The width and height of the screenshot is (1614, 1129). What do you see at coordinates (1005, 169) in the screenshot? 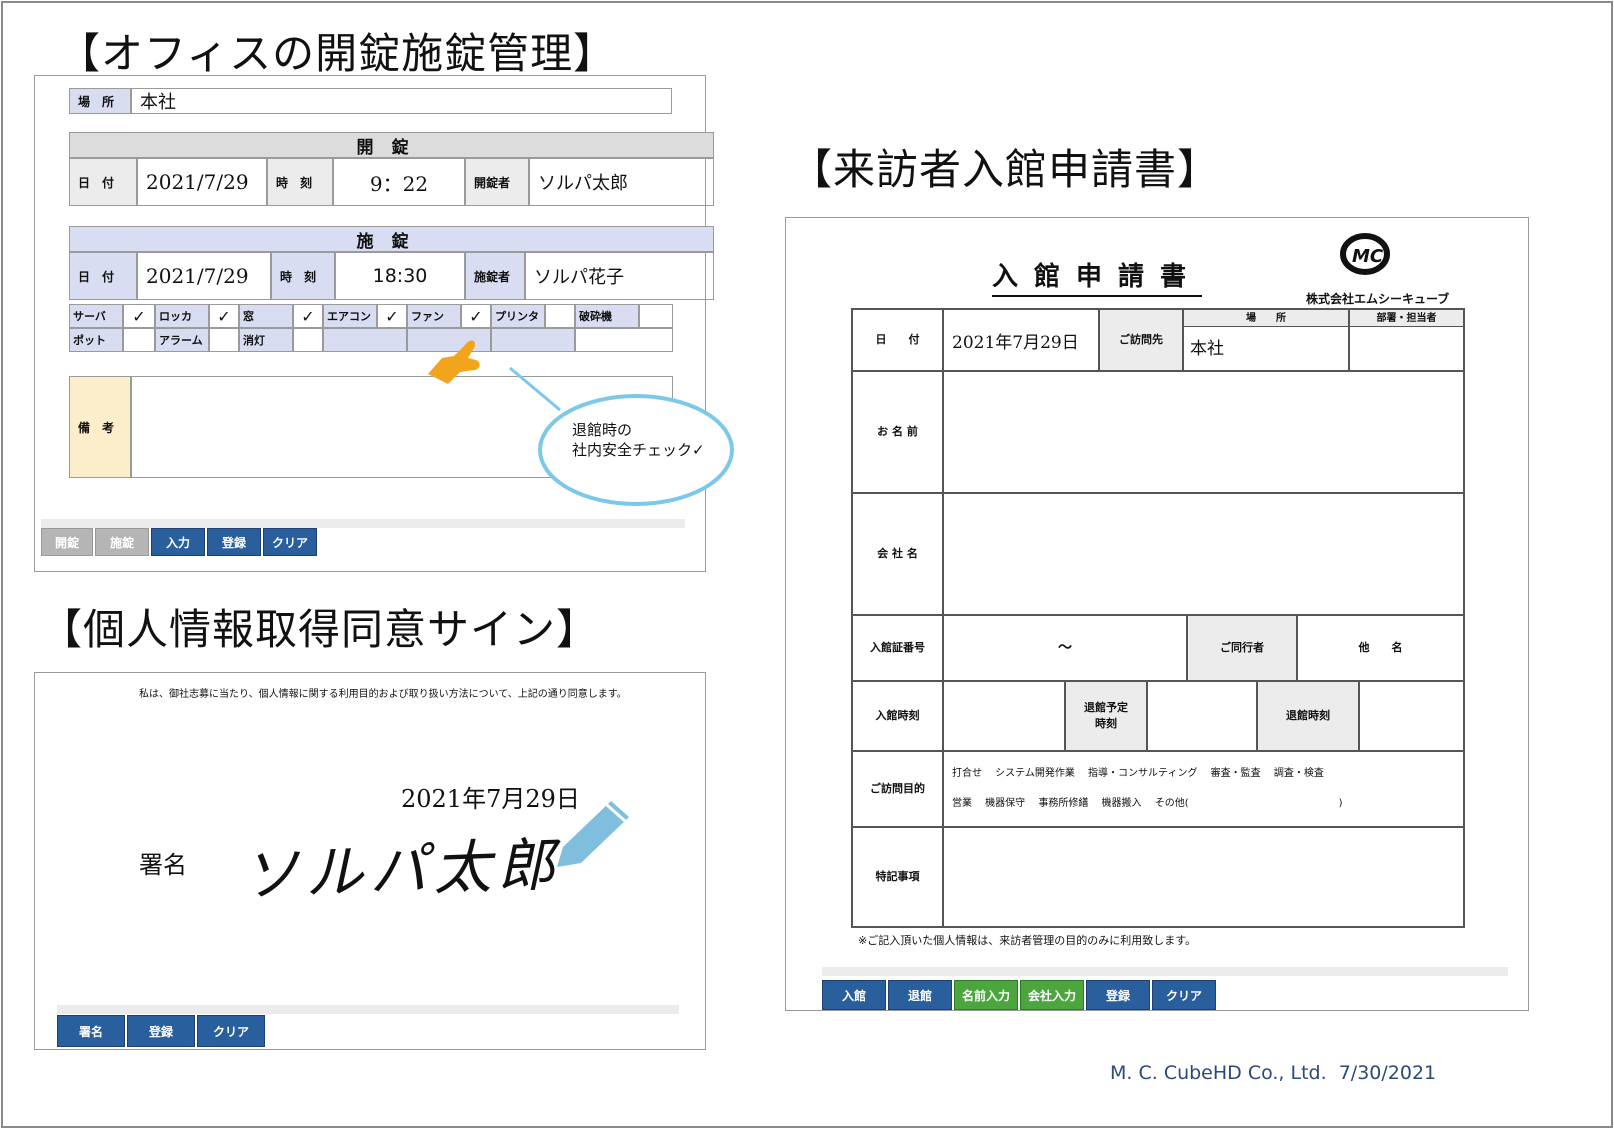
I see `heading-visitor: 【来訪者入館申請書】` at bounding box center [1005, 169].